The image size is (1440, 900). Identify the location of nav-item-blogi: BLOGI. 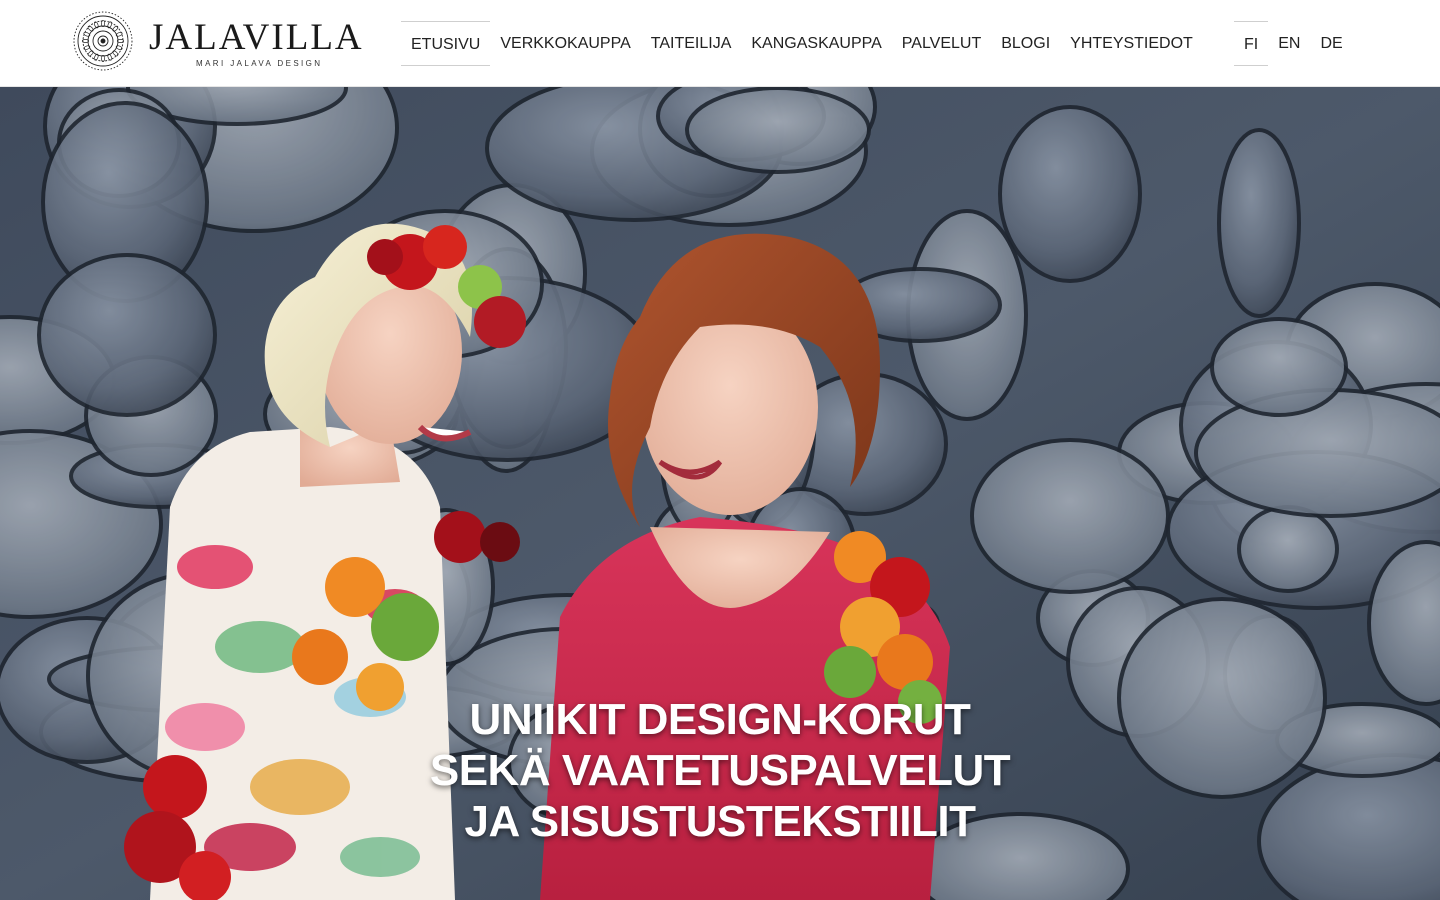
(1025, 43).